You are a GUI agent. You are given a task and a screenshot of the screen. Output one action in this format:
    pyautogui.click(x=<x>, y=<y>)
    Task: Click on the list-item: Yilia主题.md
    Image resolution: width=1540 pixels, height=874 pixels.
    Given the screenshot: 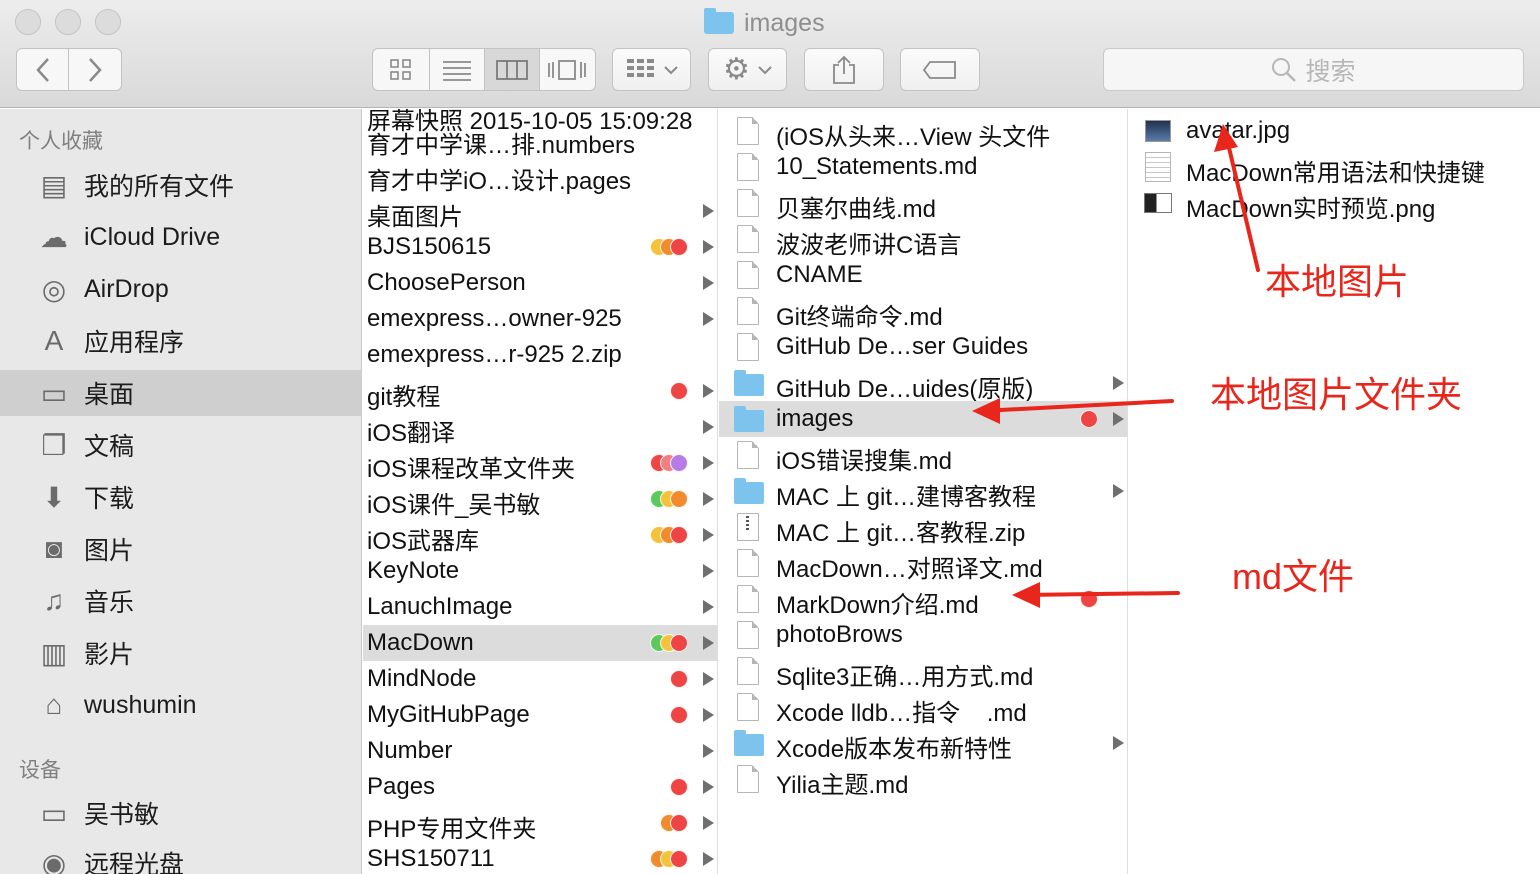 What is the action you would take?
    pyautogui.click(x=923, y=780)
    